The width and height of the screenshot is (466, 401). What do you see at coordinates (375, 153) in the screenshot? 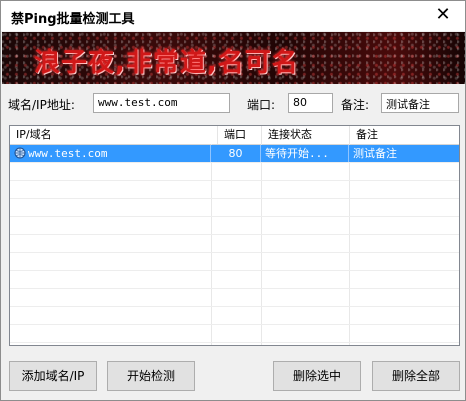
I see `row-note-cell: 测试备注` at bounding box center [375, 153].